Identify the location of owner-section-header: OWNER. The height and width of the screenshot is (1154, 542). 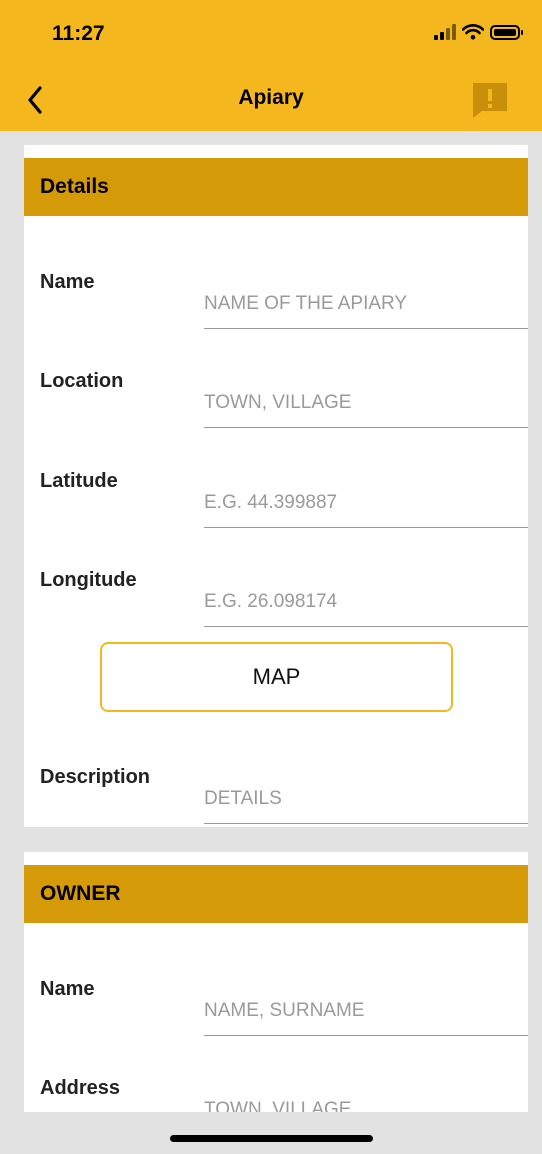
(276, 894).